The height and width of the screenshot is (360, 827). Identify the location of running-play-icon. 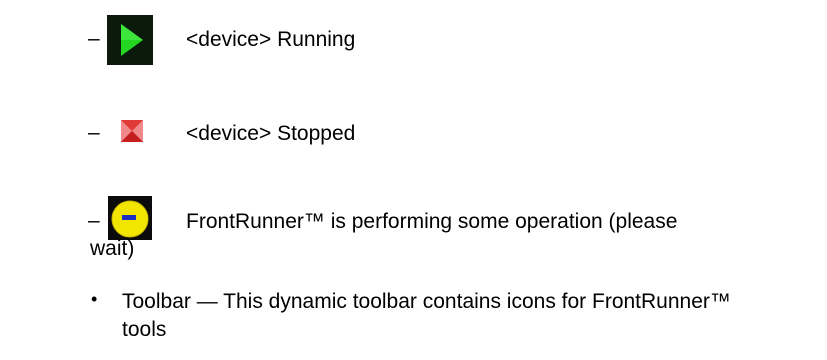
(130, 40).